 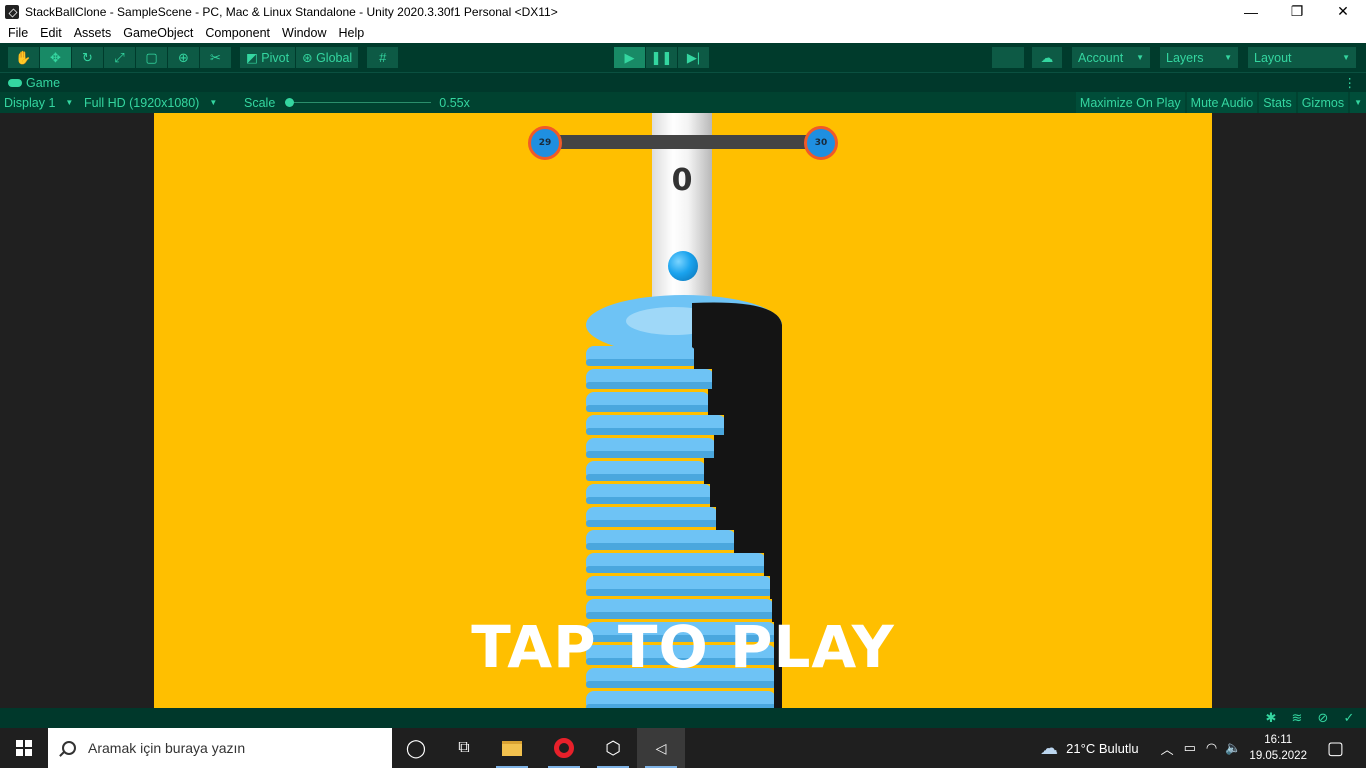 I want to click on editor-status-bar: ✱ ≋ ⊘ ✓, so click(x=683, y=718).